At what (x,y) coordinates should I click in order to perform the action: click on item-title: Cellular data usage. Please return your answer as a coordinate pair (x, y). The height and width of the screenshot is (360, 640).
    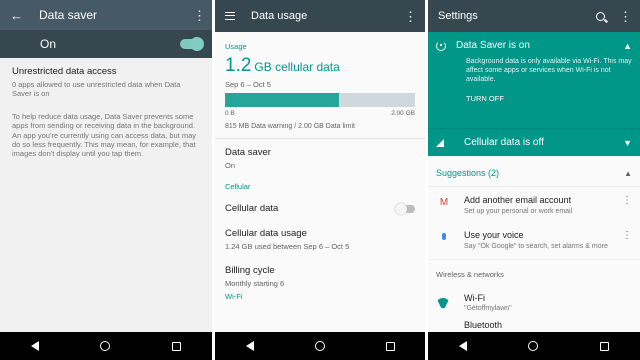
    Looking at the image, I should click on (266, 233).